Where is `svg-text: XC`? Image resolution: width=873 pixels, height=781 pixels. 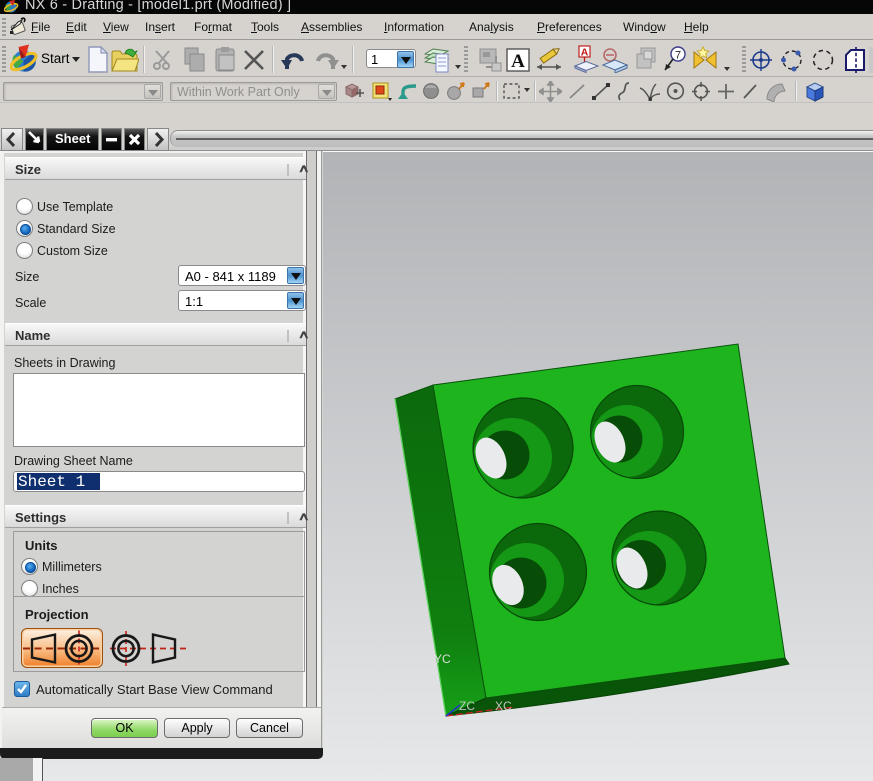 svg-text: XC is located at coordinates (503, 706).